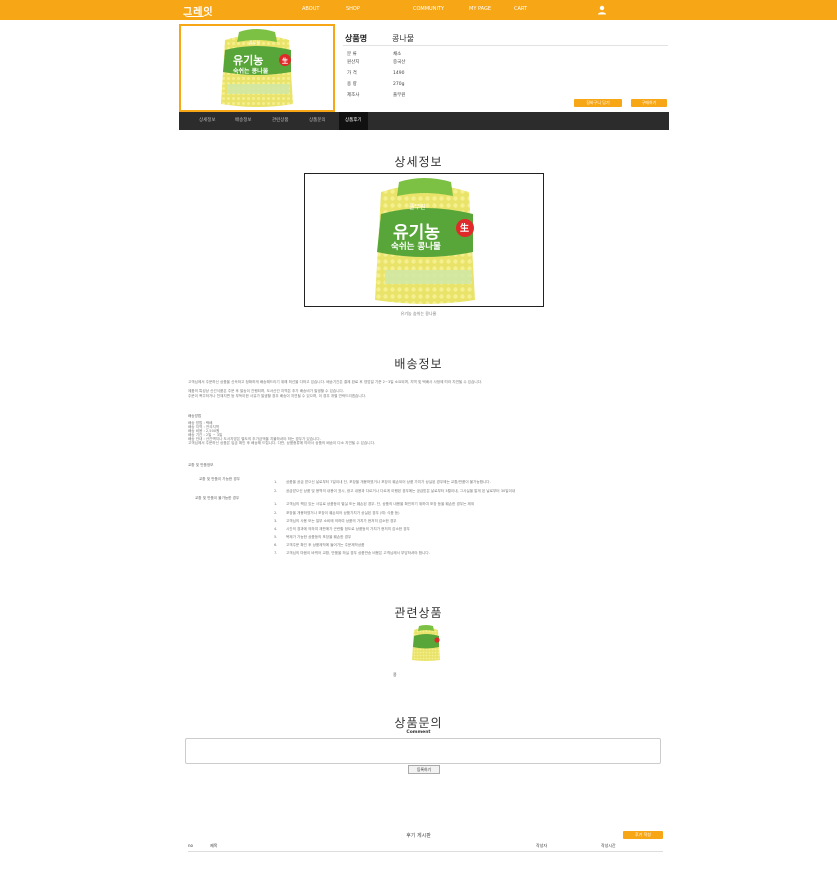  What do you see at coordinates (424, 240) in the screenshot?
I see `detail-image: 풀무원 유기농 숙쉬는 콩나물 生` at bounding box center [424, 240].